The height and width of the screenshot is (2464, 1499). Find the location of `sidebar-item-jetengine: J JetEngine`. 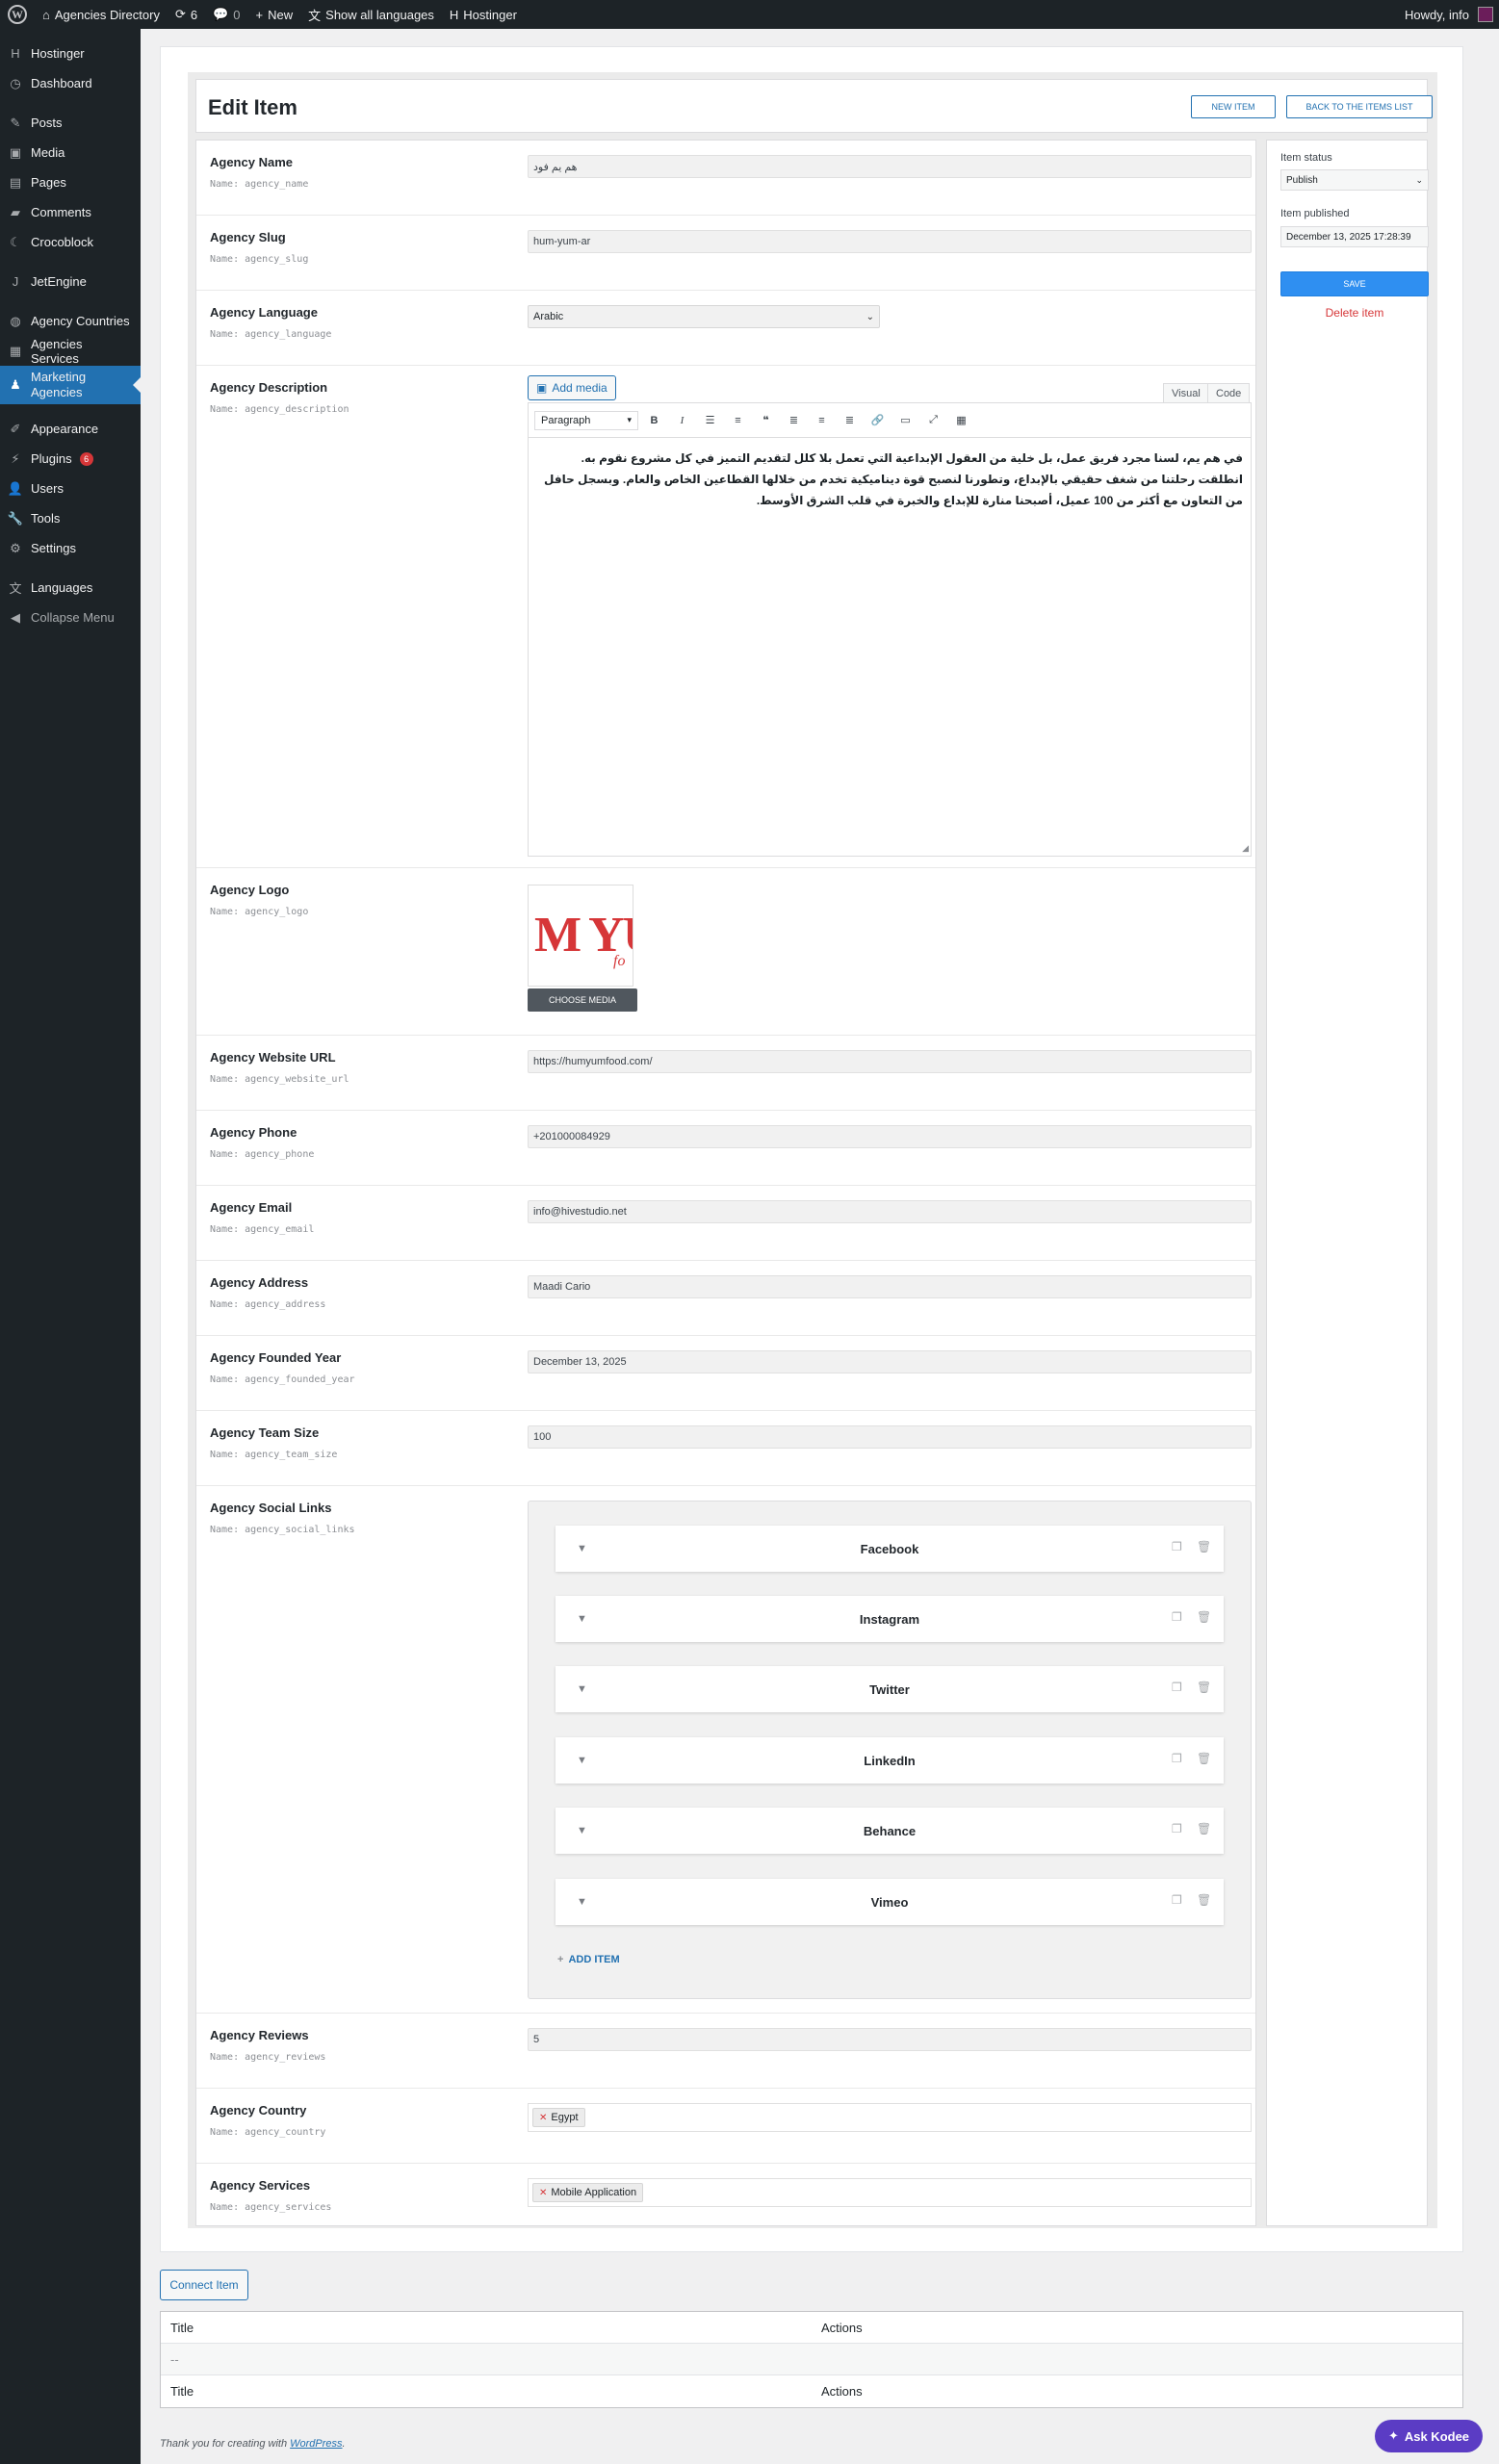

sidebar-item-jetengine: J JetEngine is located at coordinates (70, 281).